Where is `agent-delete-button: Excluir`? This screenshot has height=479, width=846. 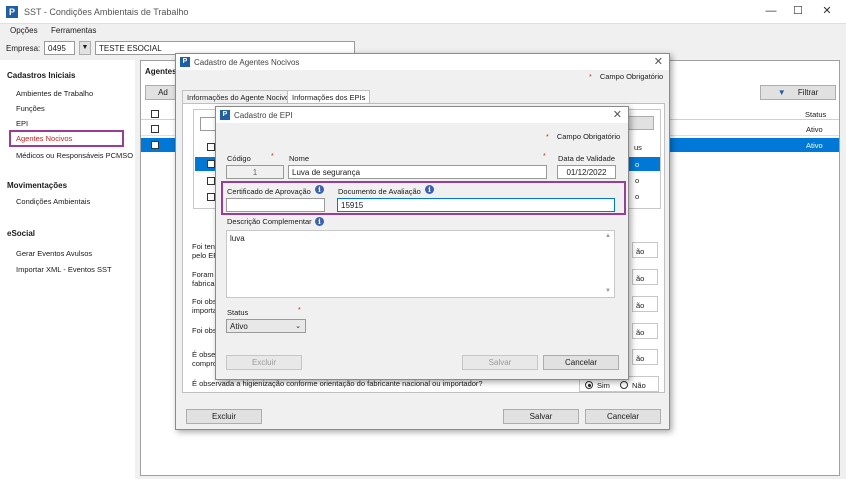 agent-delete-button: Excluir is located at coordinates (224, 416).